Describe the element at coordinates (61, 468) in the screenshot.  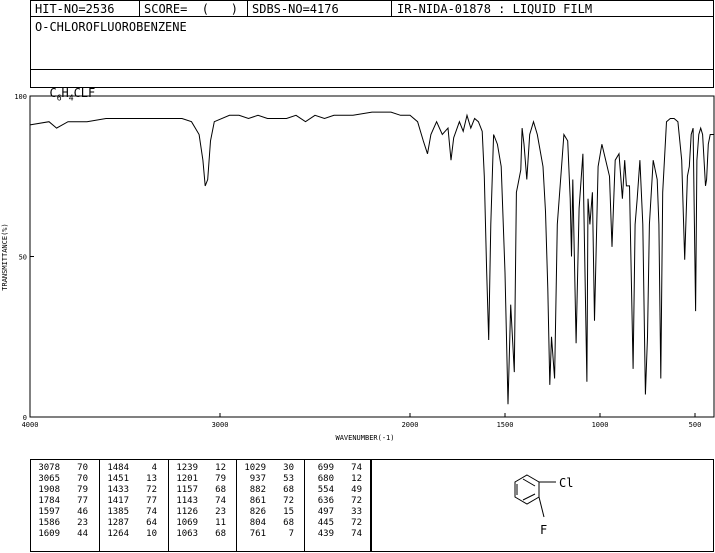
I see `peak-row: 3078 70` at that location.